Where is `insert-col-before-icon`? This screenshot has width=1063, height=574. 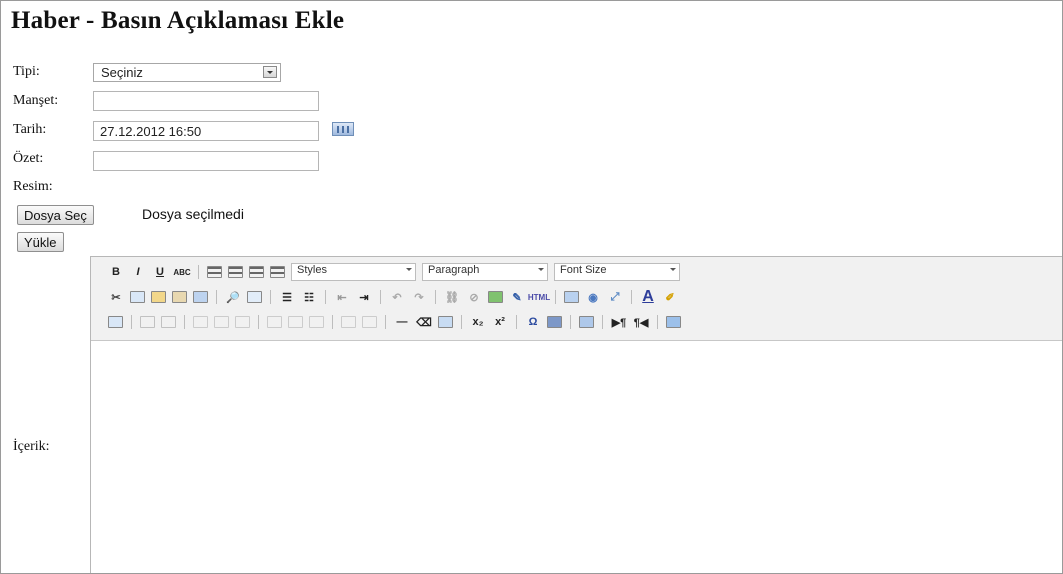 insert-col-before-icon is located at coordinates (274, 322).